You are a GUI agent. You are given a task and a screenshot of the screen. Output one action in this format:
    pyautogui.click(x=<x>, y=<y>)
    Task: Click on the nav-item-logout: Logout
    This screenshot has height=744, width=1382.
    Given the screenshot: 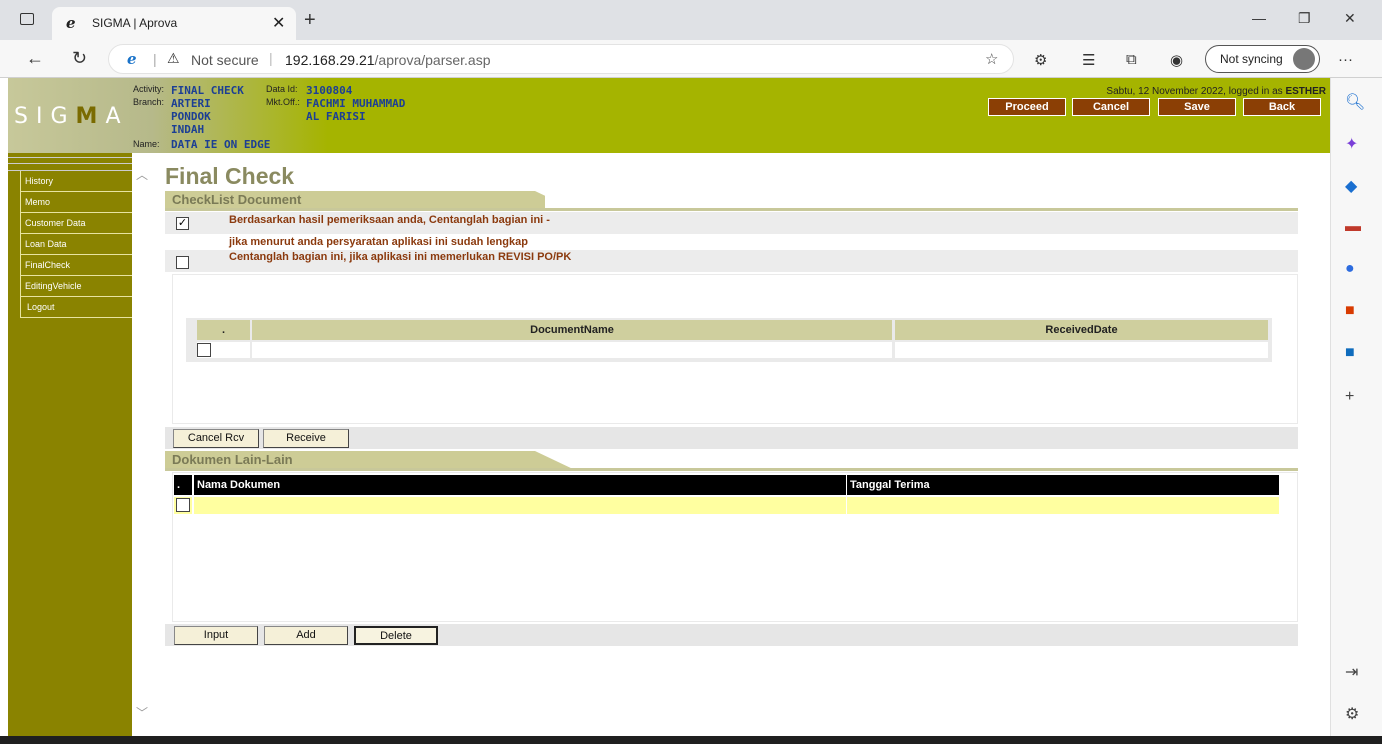 What is the action you would take?
    pyautogui.click(x=76, y=307)
    